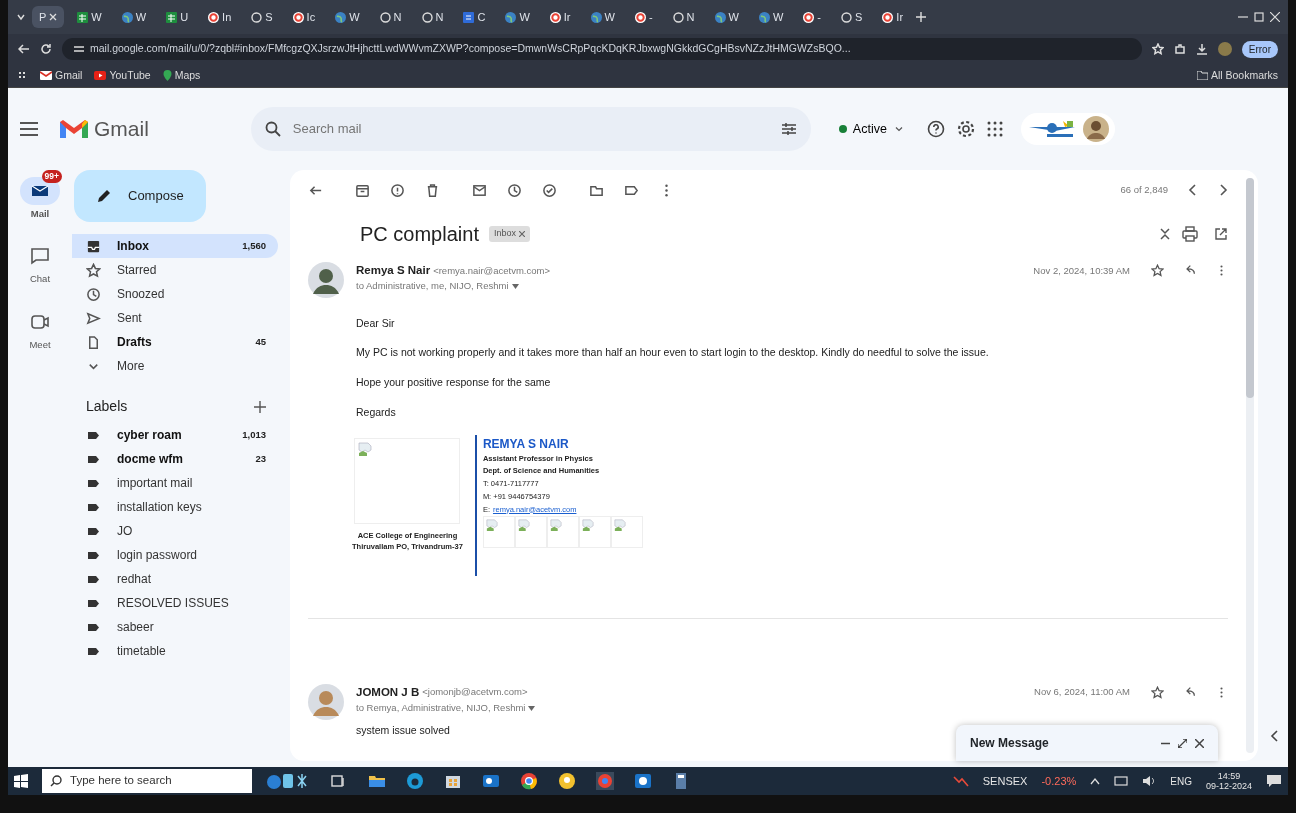  Describe the element at coordinates (529, 781) in the screenshot. I see `chrome-icon` at that location.